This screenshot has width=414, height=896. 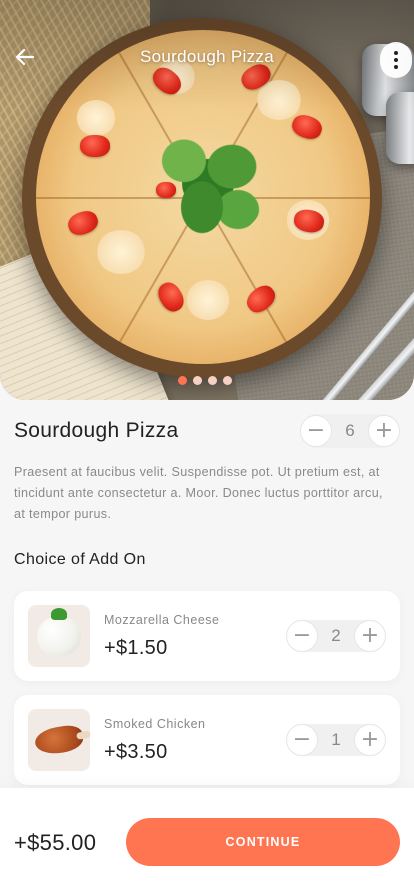 What do you see at coordinates (162, 620) in the screenshot?
I see `addon-name: Mozzarella Cheese` at bounding box center [162, 620].